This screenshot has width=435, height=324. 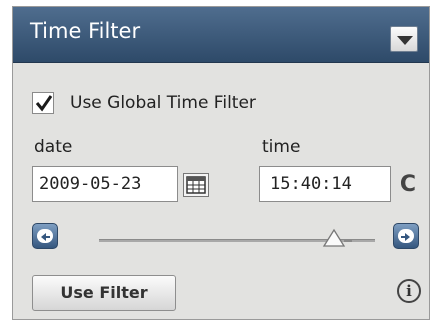 What do you see at coordinates (163, 103) in the screenshot?
I see `use-global-time-filter-label: Use Global Time Filter` at bounding box center [163, 103].